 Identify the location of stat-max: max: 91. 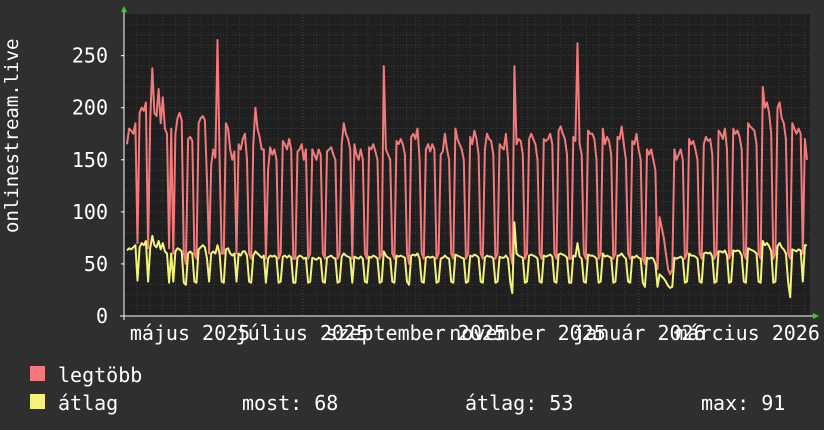
(743, 403).